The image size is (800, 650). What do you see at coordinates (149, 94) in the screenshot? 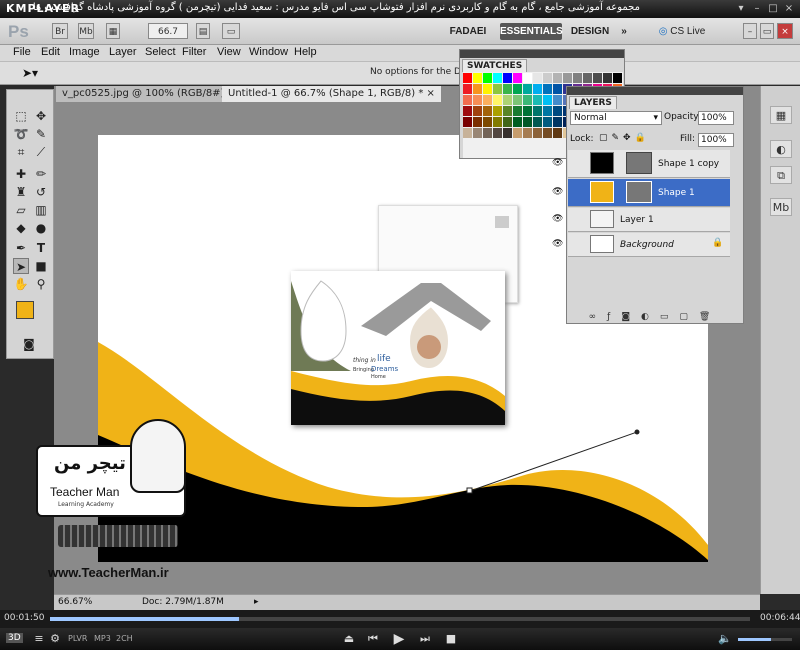
I see `tab-v-pc0525: v_pc0525.jpg @ 100% (RGB/8#) ×` at bounding box center [149, 94].